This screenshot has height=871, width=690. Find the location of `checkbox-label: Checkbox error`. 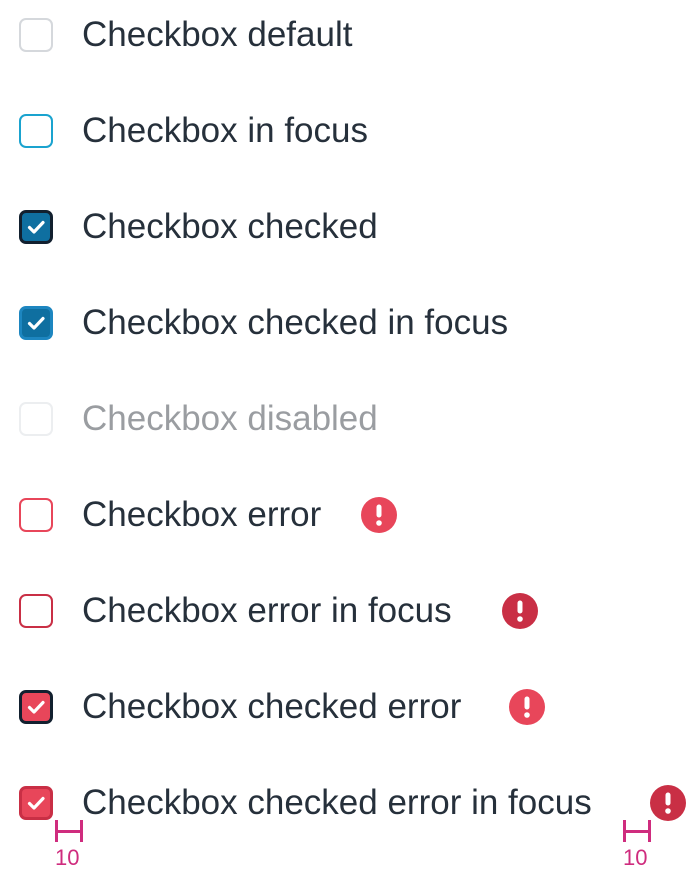

checkbox-label: Checkbox error is located at coordinates (202, 514).